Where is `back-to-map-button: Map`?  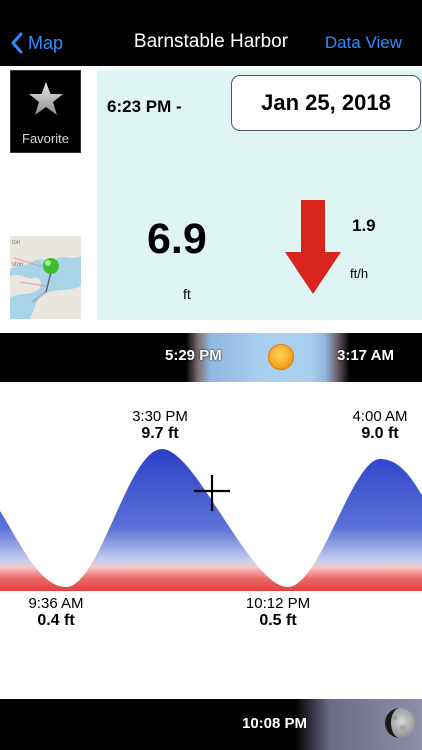 back-to-map-button: Map is located at coordinates (36, 43).